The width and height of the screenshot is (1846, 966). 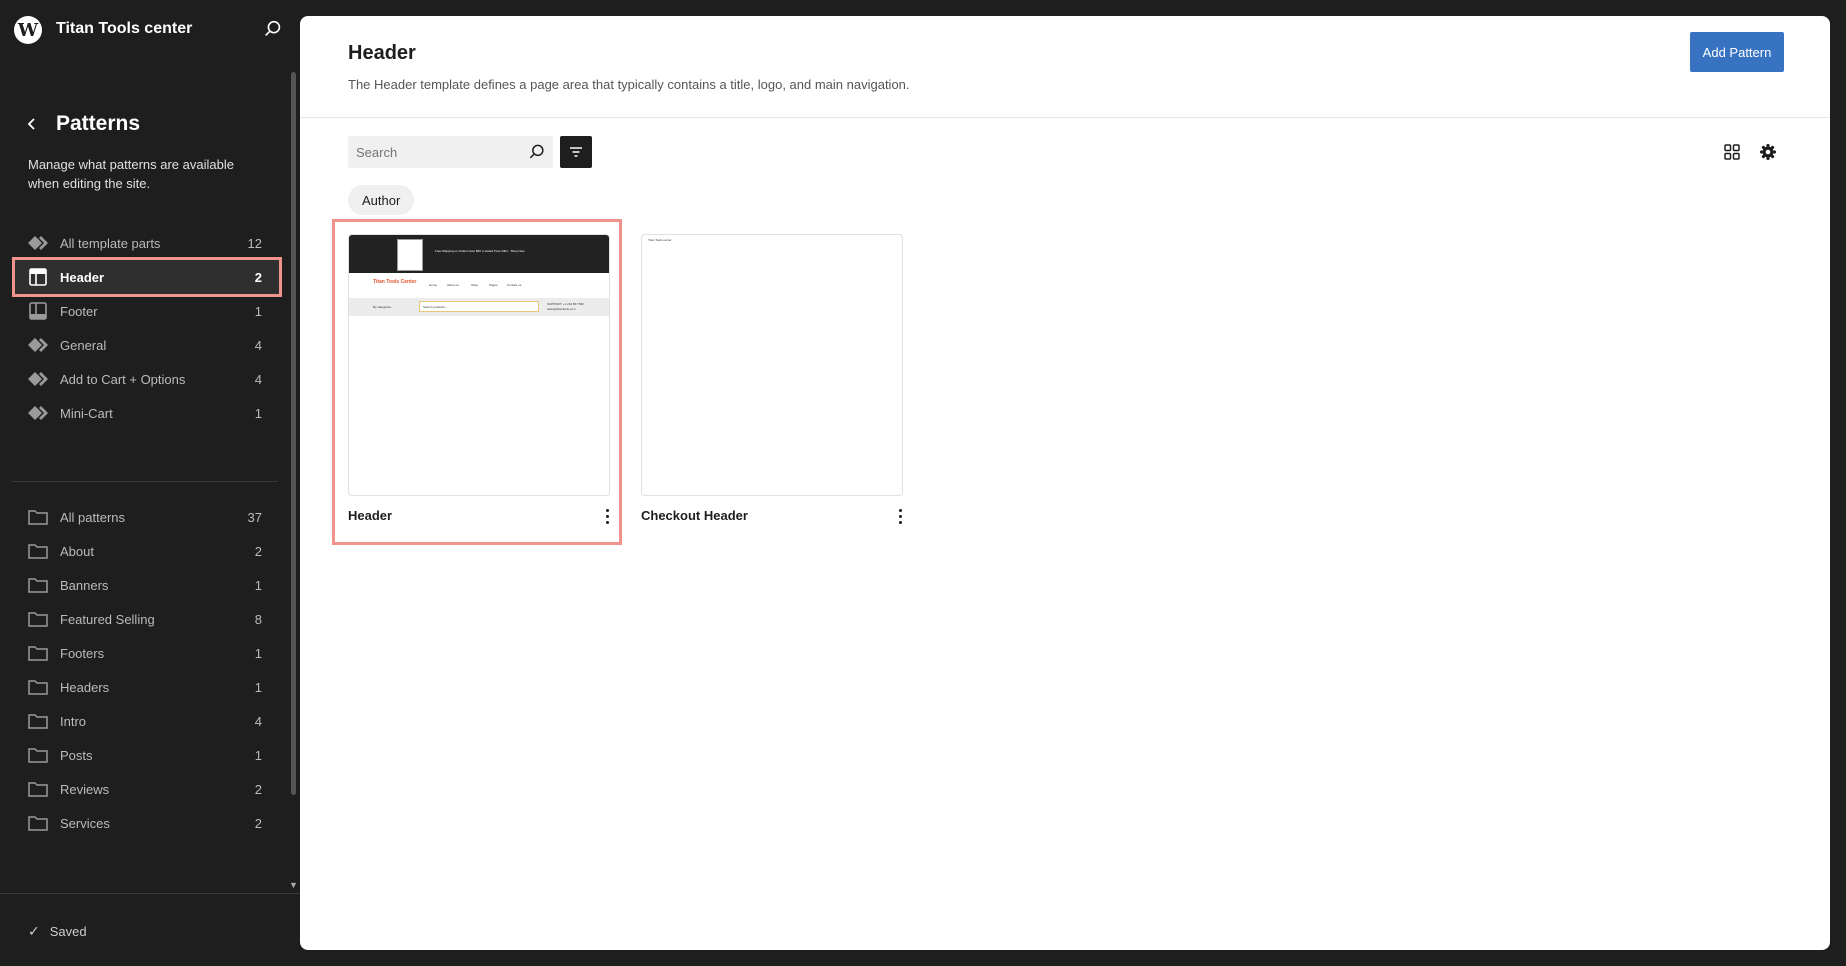 I want to click on search-input, so click(x=433, y=152).